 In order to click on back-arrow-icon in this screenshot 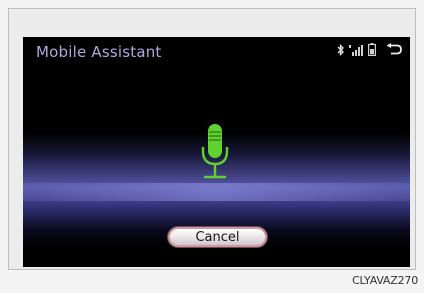, I will do `click(394, 49)`.